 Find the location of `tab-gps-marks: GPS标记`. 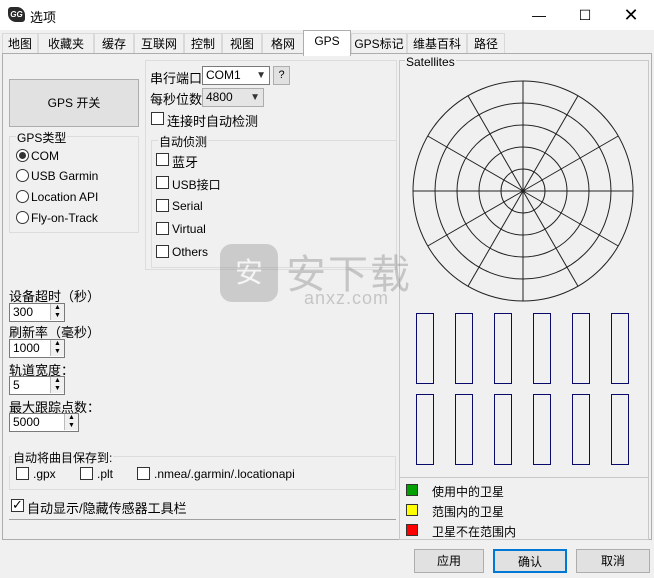

tab-gps-marks: GPS标记 is located at coordinates (379, 43).